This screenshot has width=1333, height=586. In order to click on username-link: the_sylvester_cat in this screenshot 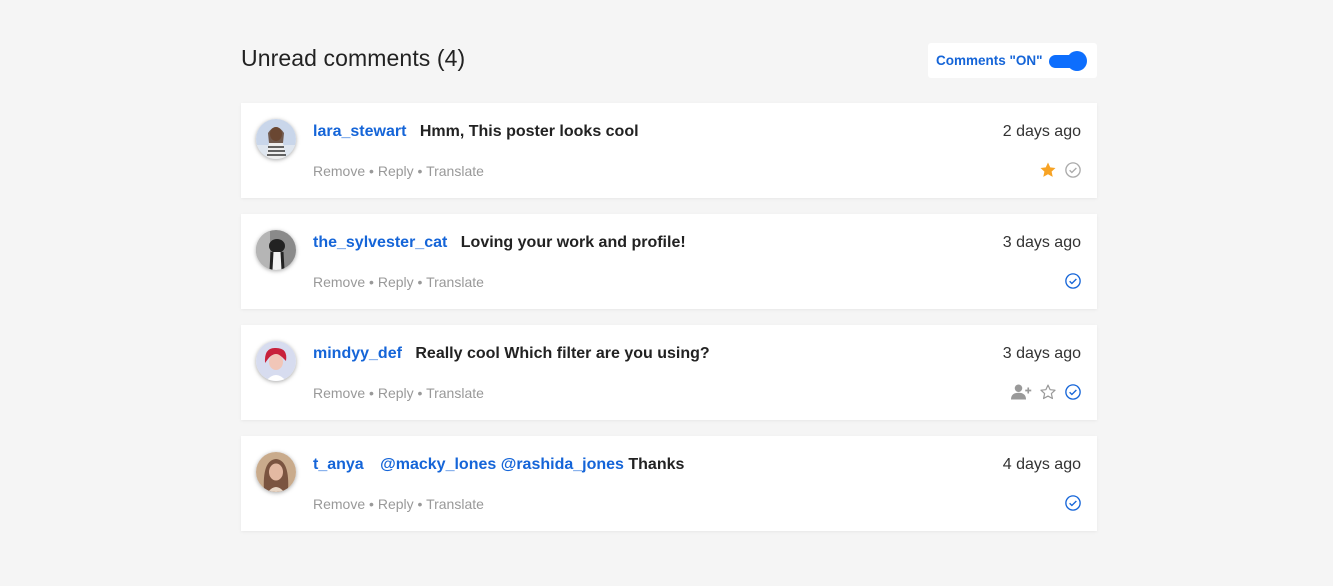, I will do `click(380, 242)`.